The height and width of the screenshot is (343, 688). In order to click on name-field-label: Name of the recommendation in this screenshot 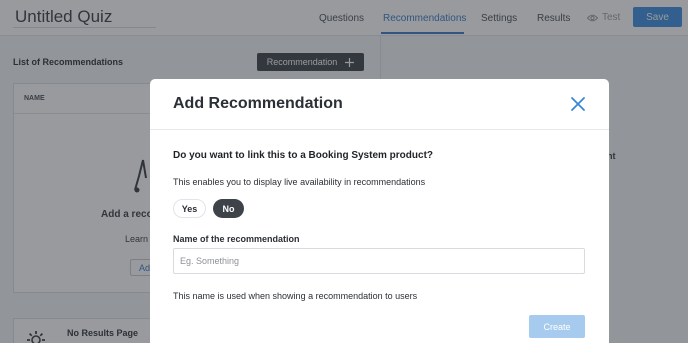, I will do `click(236, 239)`.